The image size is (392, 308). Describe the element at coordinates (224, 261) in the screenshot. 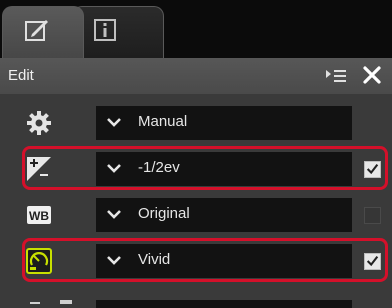

I see `picture-control-dropdown` at that location.